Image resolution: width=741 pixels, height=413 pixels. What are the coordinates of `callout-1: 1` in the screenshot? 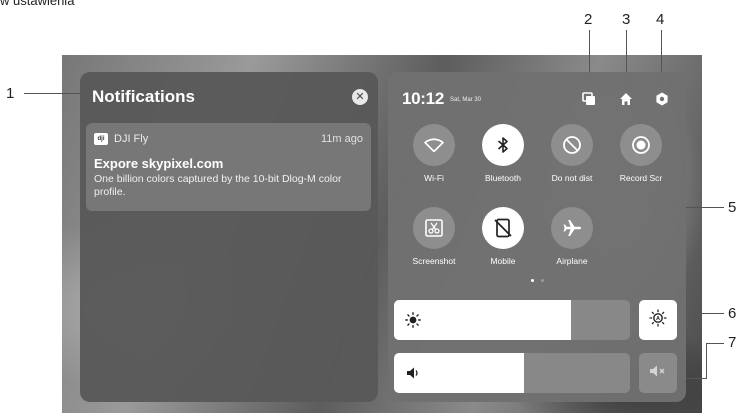 It's located at (10, 93).